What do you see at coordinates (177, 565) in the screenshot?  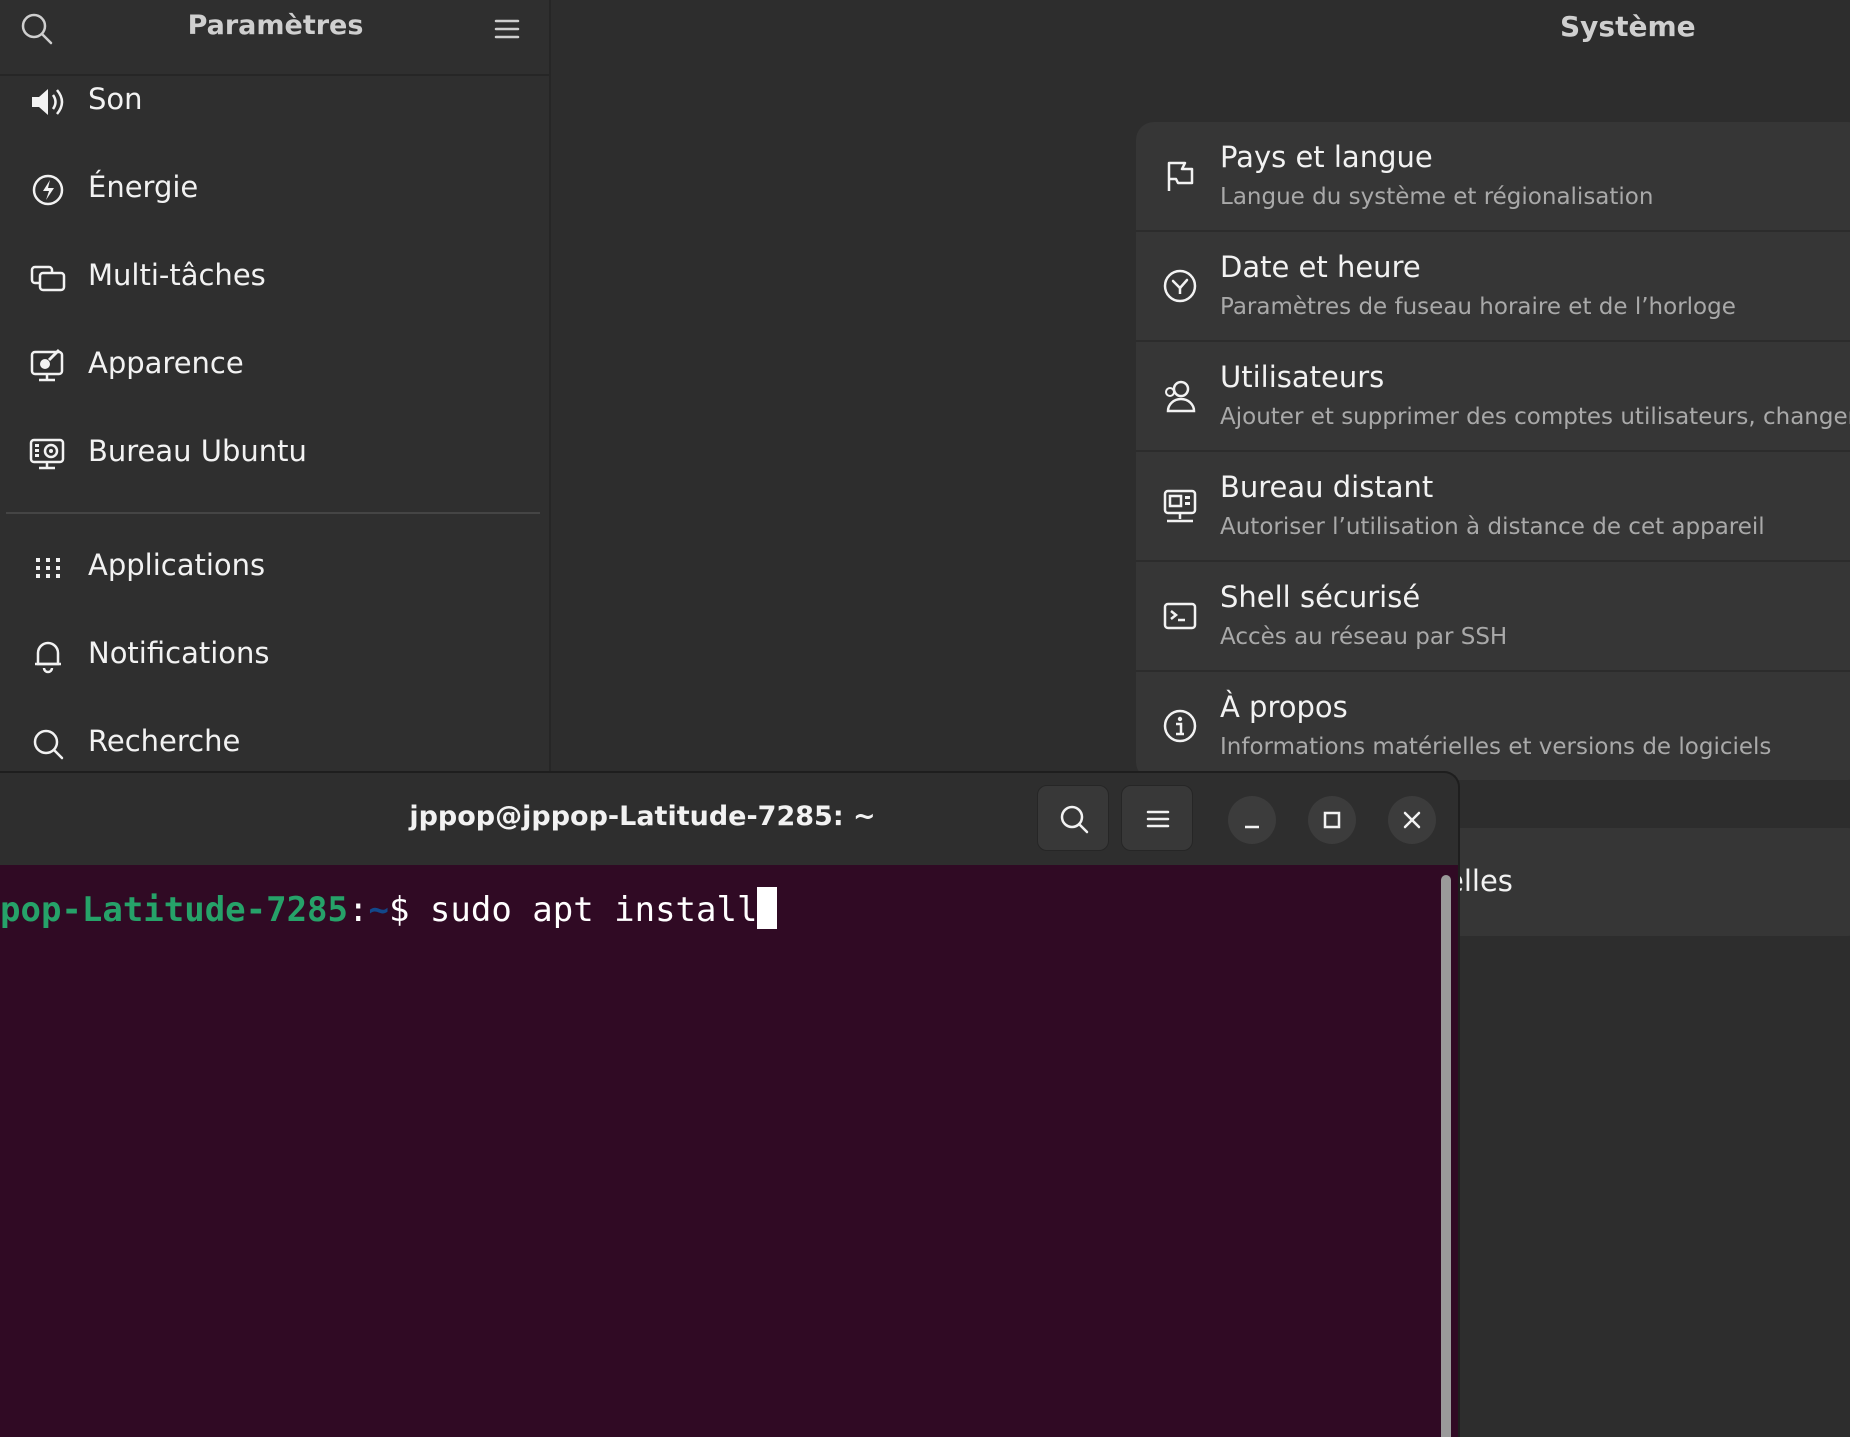 I see `sidebar-item-label: Applications` at bounding box center [177, 565].